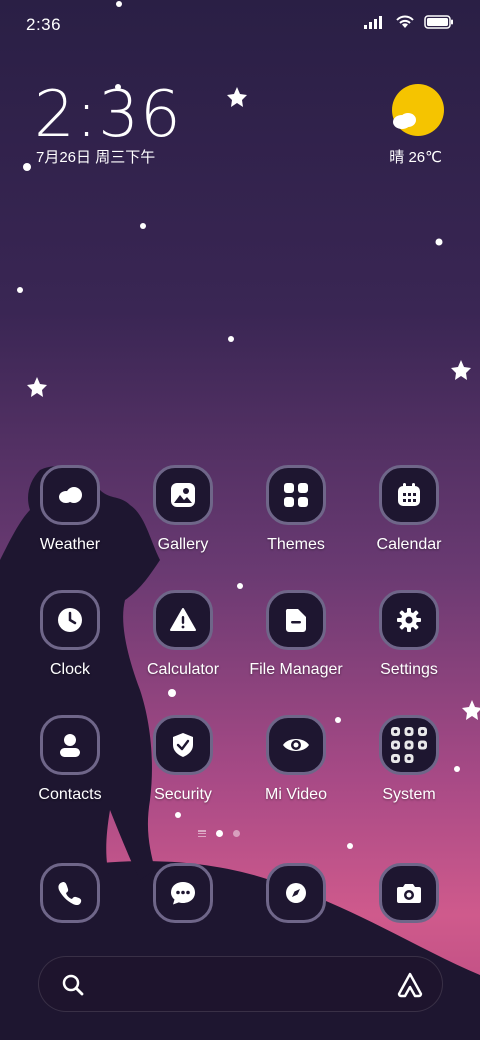 The image size is (480, 1040). Describe the element at coordinates (183, 745) in the screenshot. I see `shield-icon` at that location.